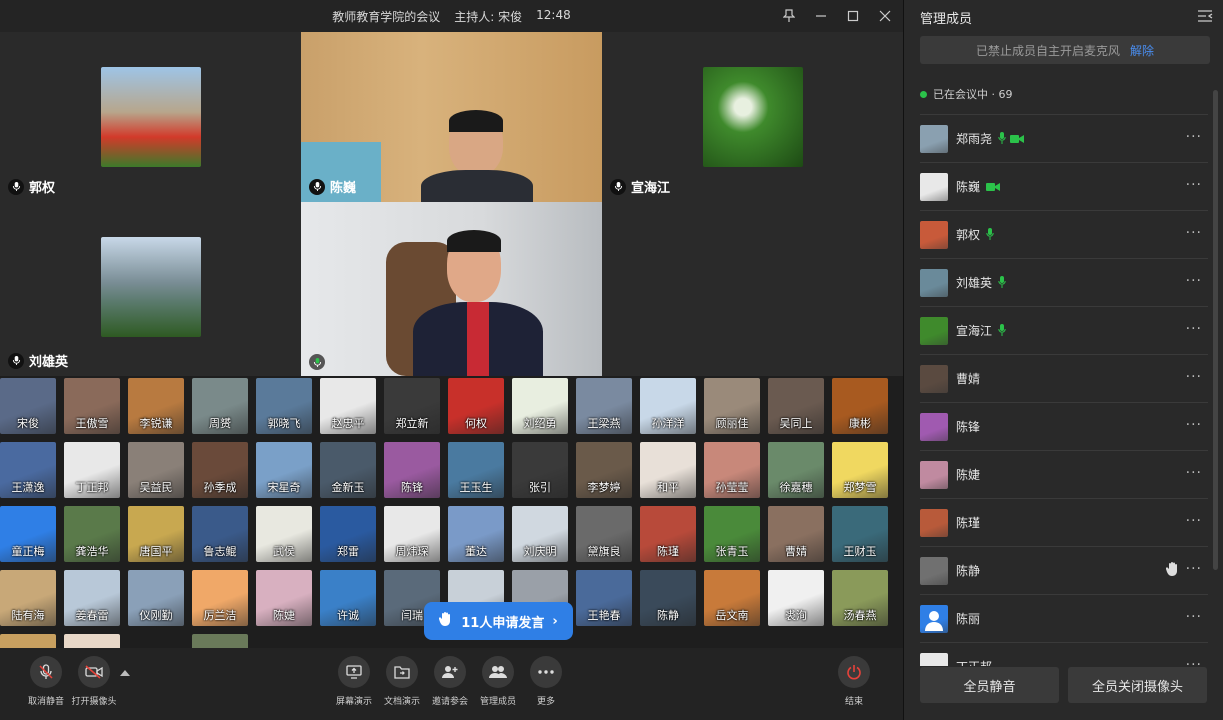  I want to click on participant-thumbnail: 董达, so click(476, 534).